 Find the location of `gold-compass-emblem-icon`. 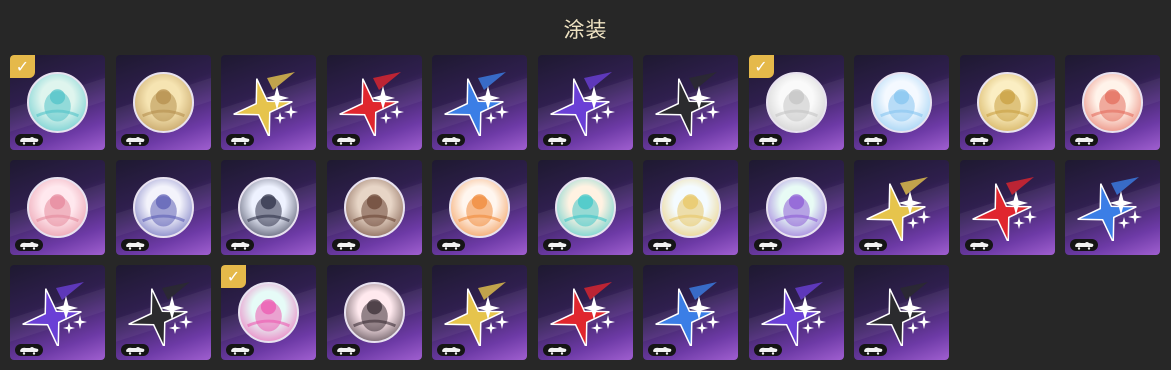

gold-compass-emblem-icon is located at coordinates (1007, 102).